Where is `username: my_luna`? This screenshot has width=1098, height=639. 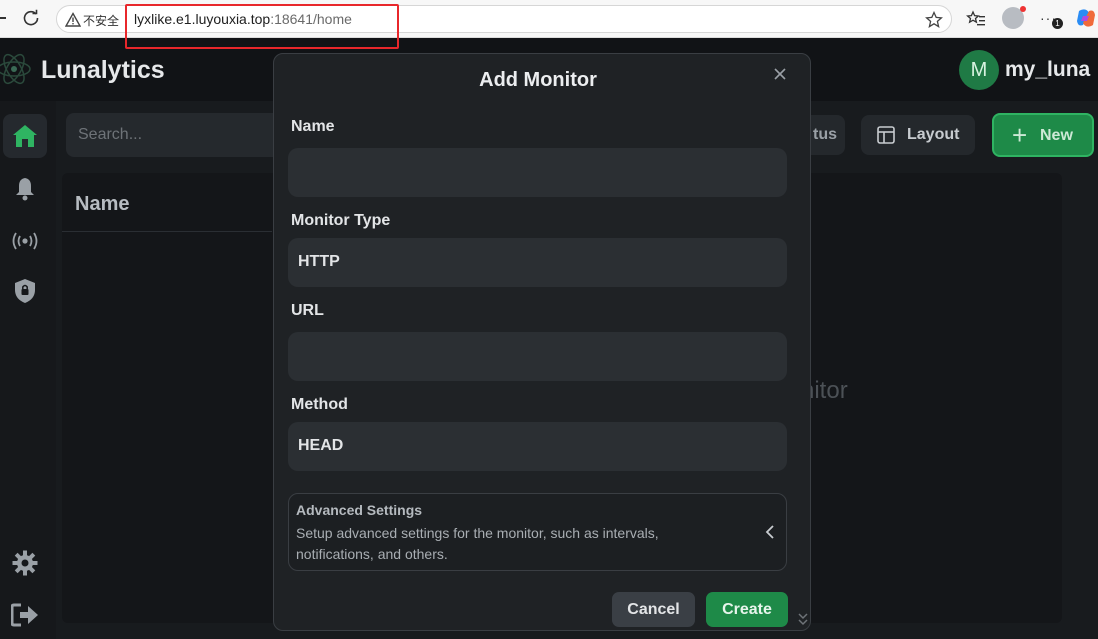 username: my_luna is located at coordinates (1047, 70).